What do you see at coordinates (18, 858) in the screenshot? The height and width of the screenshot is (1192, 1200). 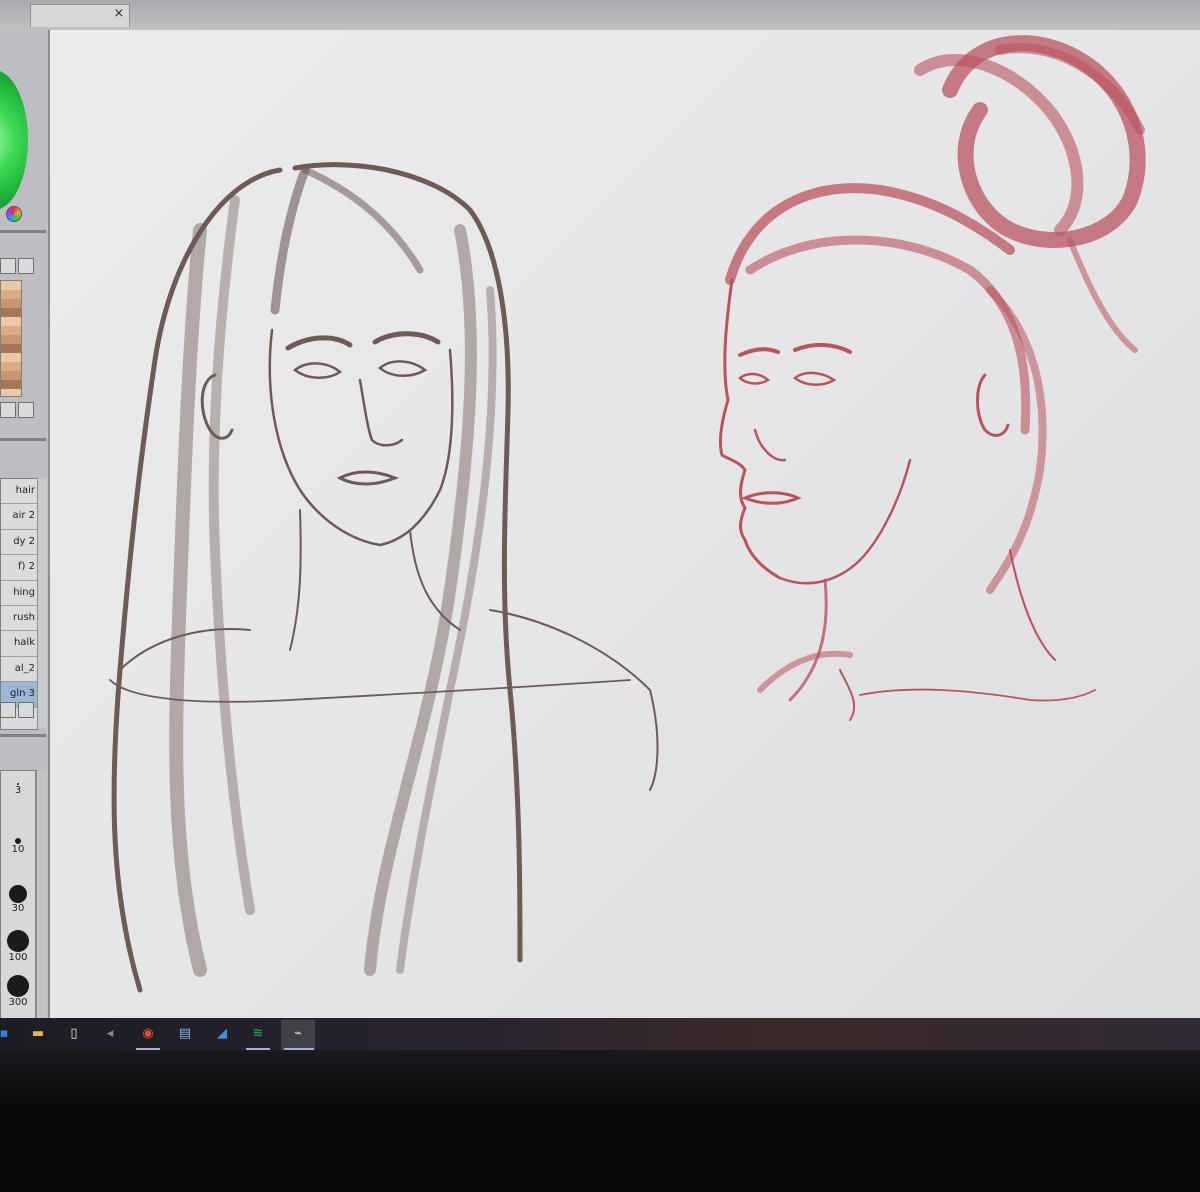 I see `brush-size-option: 10` at bounding box center [18, 858].